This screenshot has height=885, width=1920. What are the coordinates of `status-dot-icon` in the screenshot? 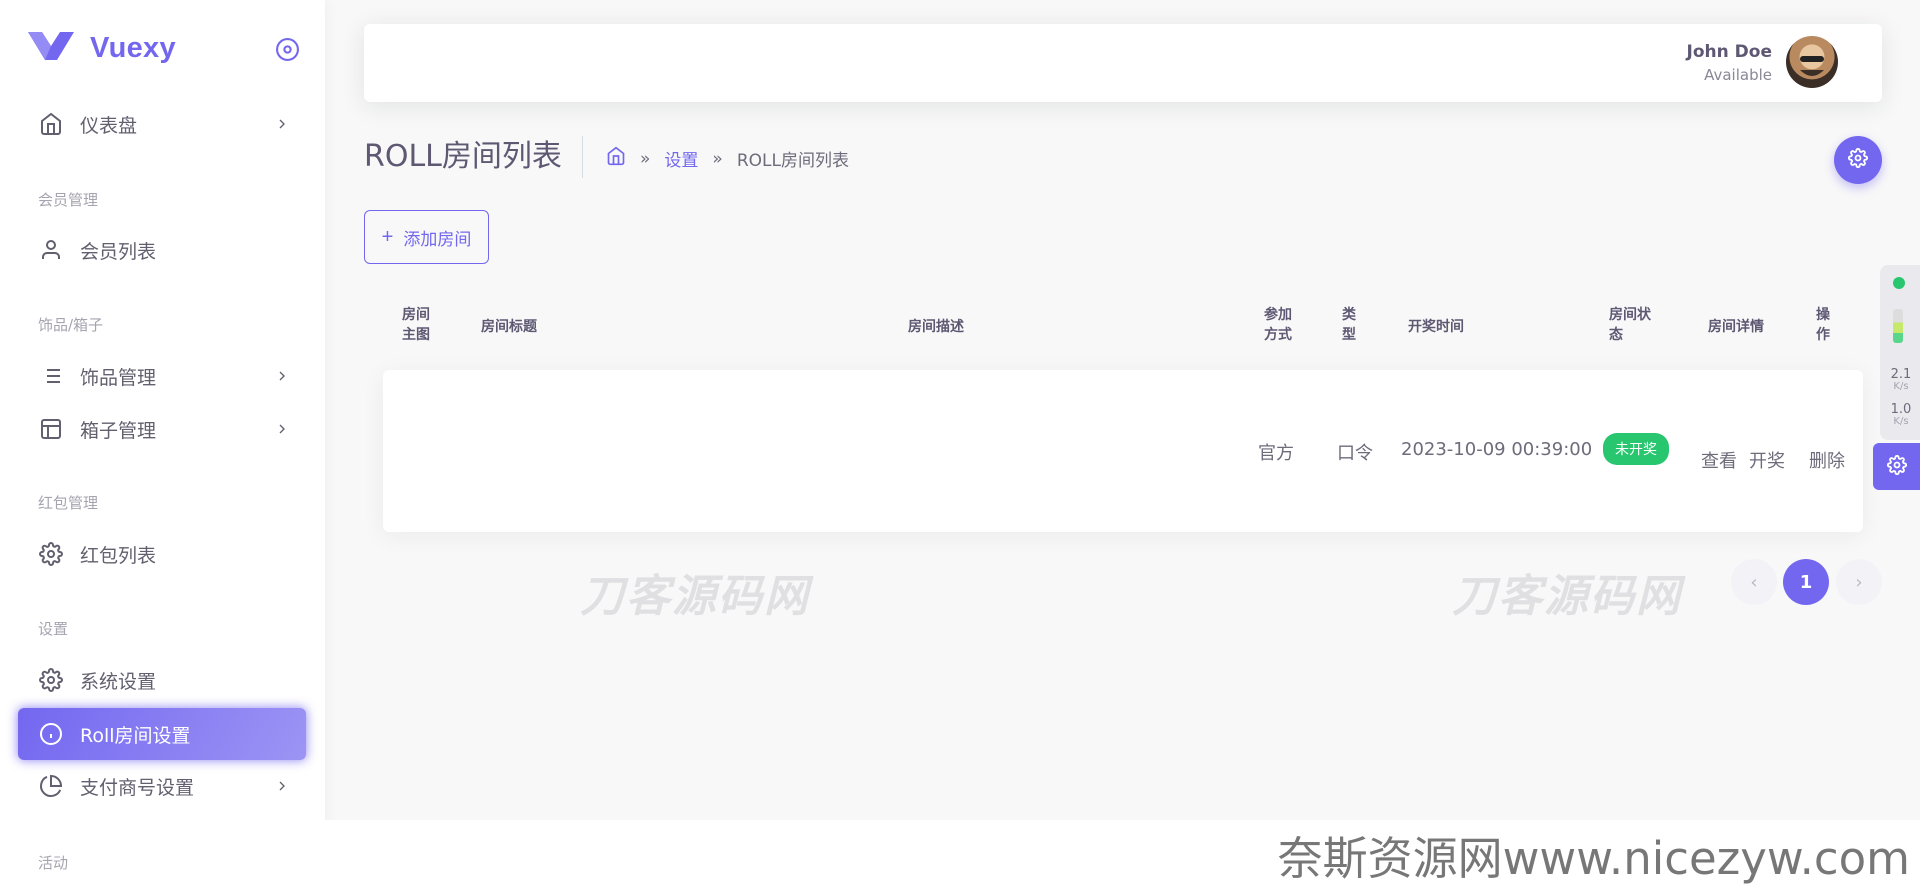 It's located at (1899, 283).